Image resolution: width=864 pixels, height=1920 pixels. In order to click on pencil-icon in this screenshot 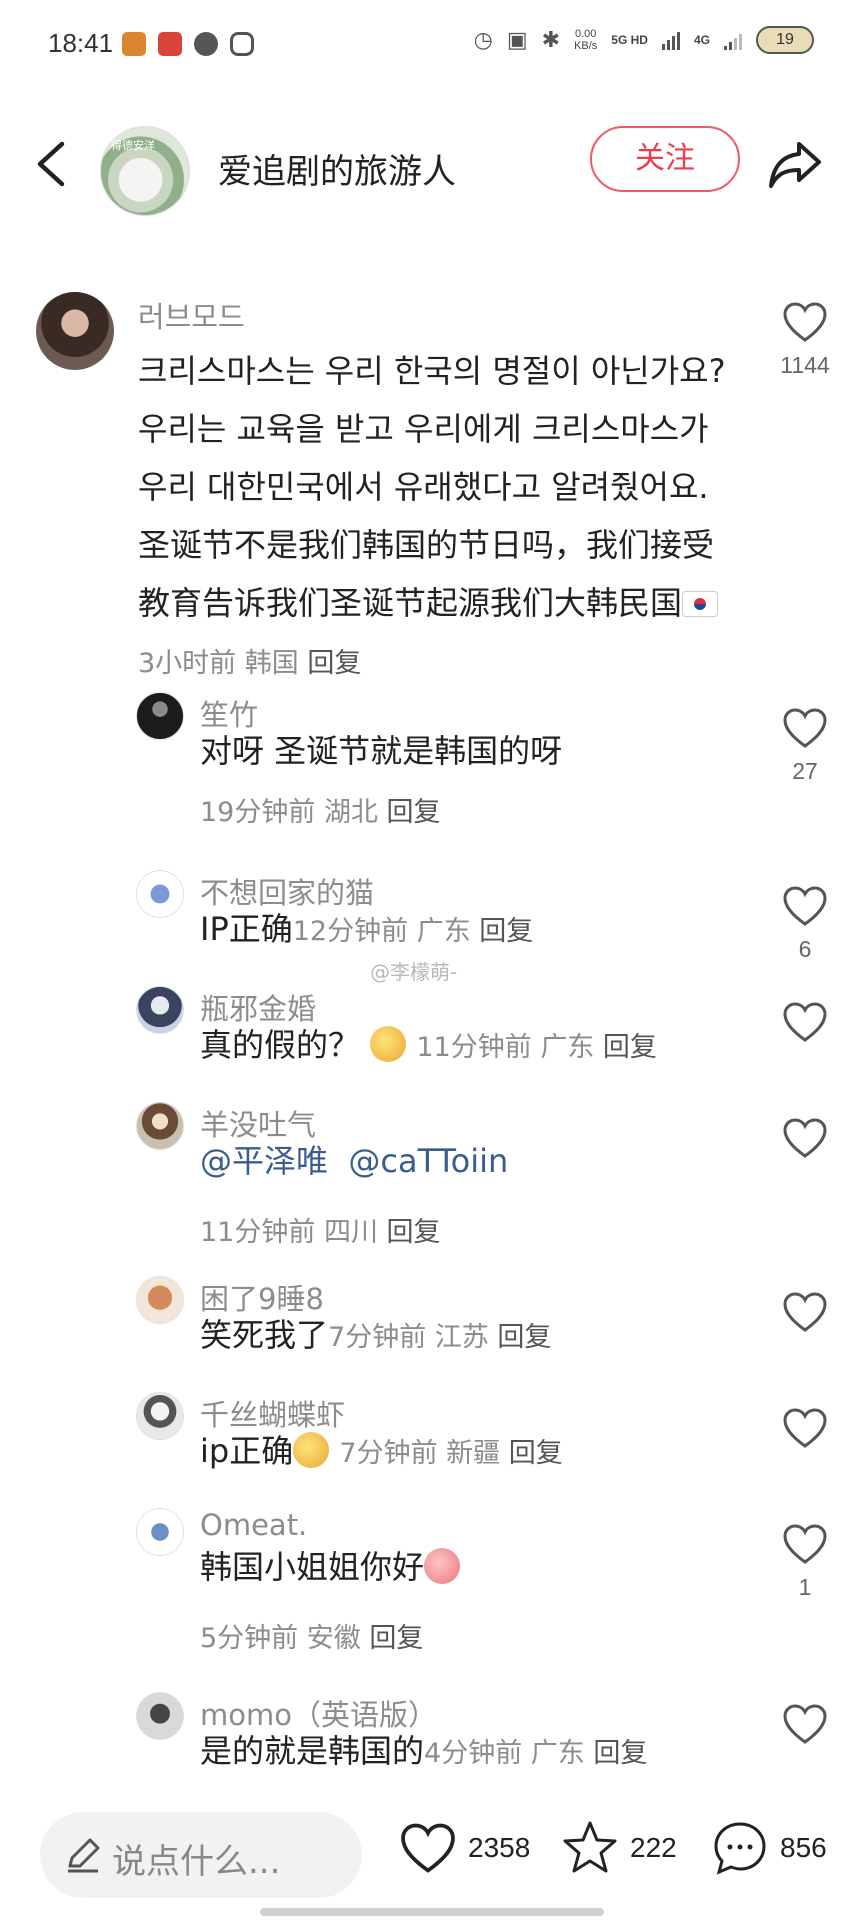, I will do `click(84, 1855)`.